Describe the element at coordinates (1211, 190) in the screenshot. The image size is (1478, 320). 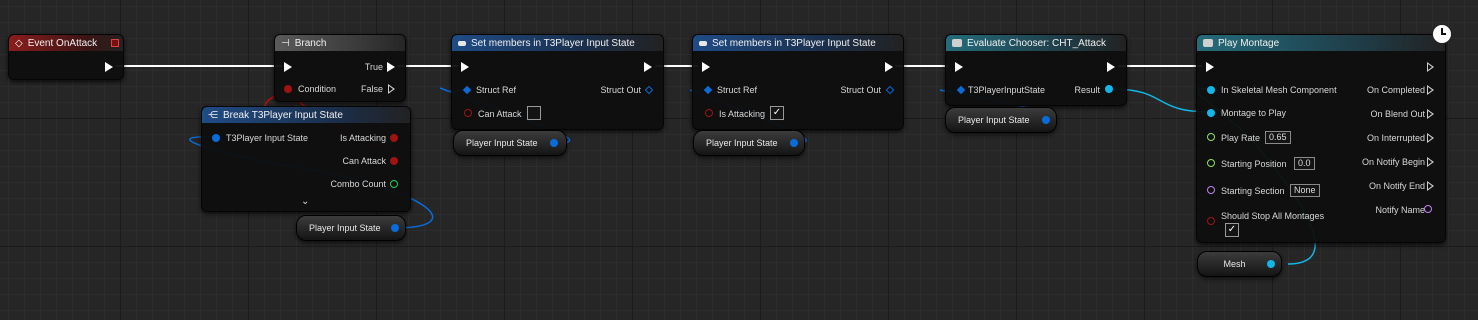
I see `starting-section-pin` at that location.